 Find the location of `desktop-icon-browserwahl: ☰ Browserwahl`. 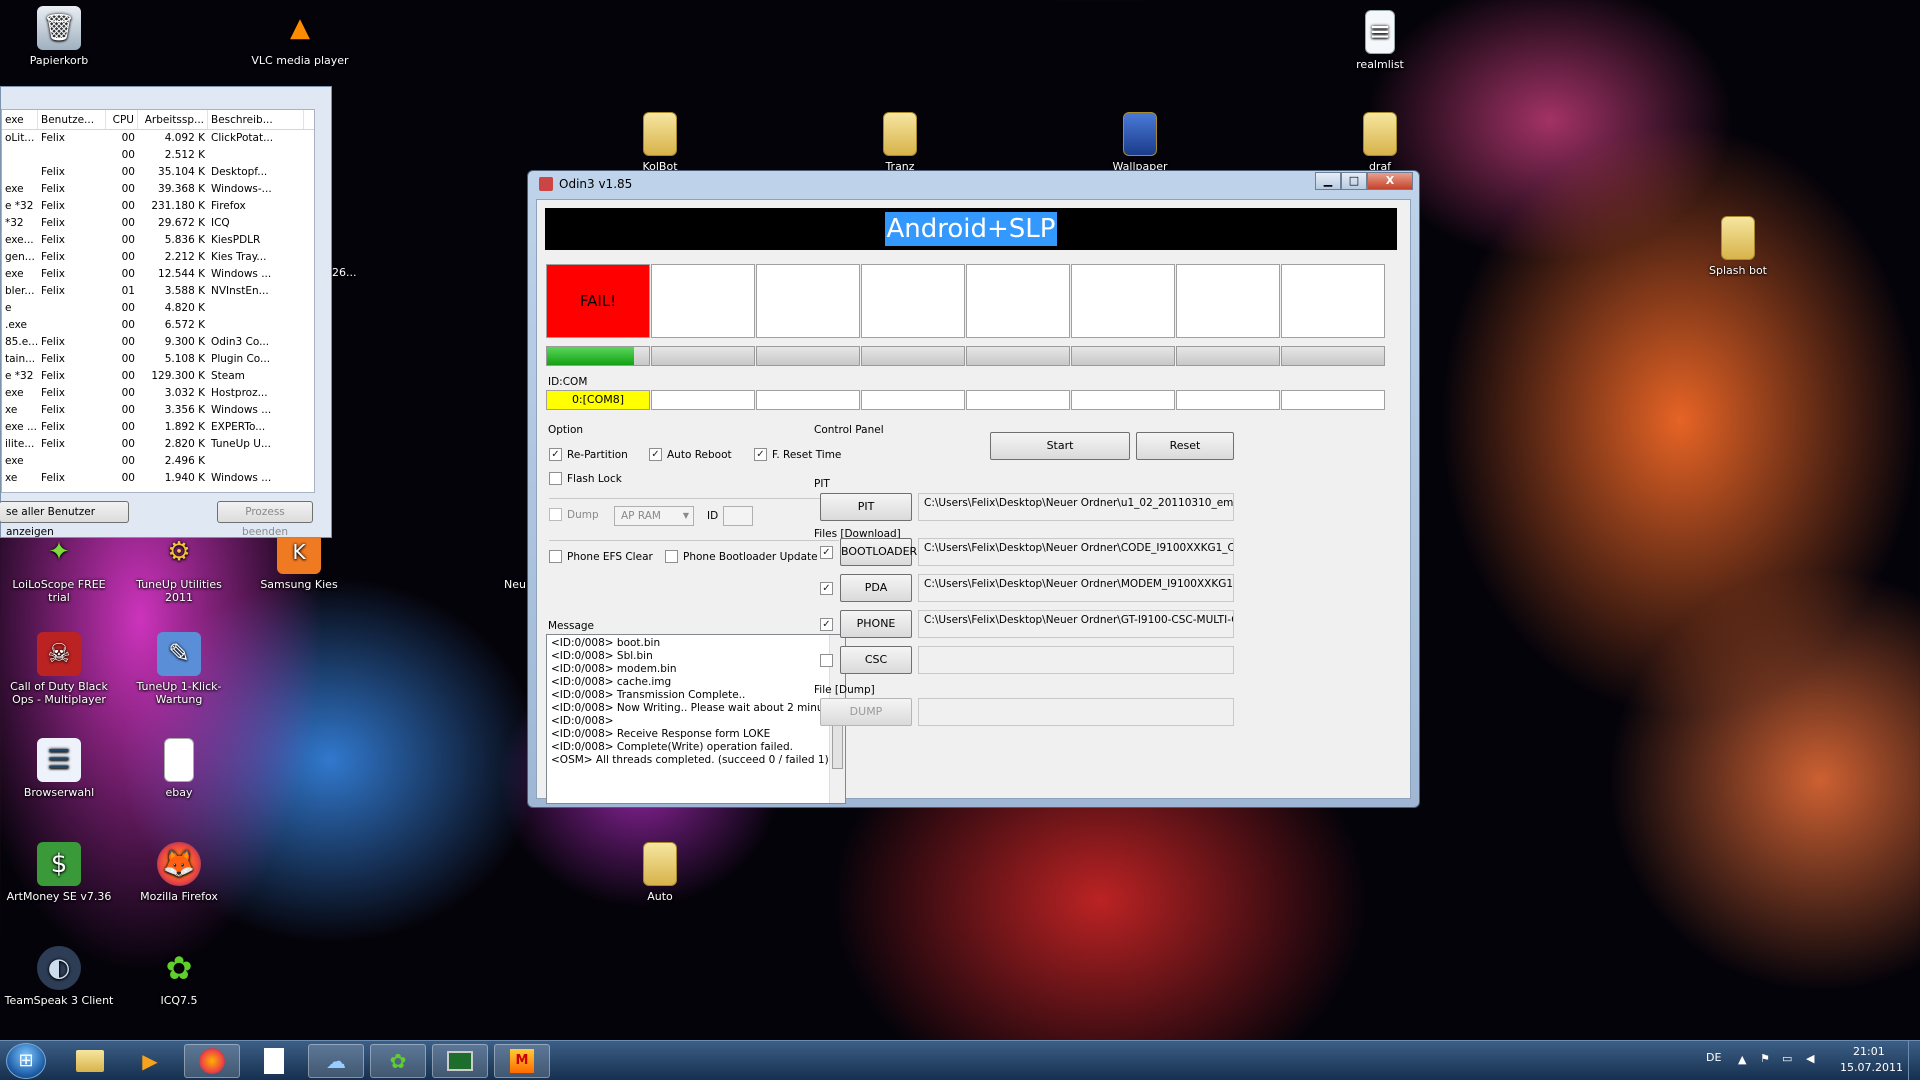

desktop-icon-browserwahl: ☰ Browserwahl is located at coordinates (59, 768).